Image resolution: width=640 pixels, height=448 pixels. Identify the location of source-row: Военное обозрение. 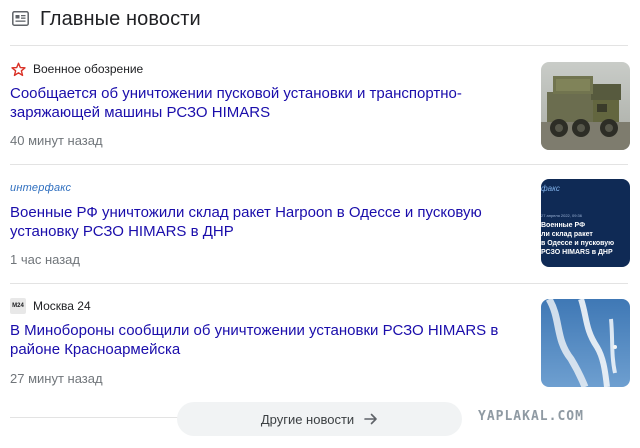
(76, 69).